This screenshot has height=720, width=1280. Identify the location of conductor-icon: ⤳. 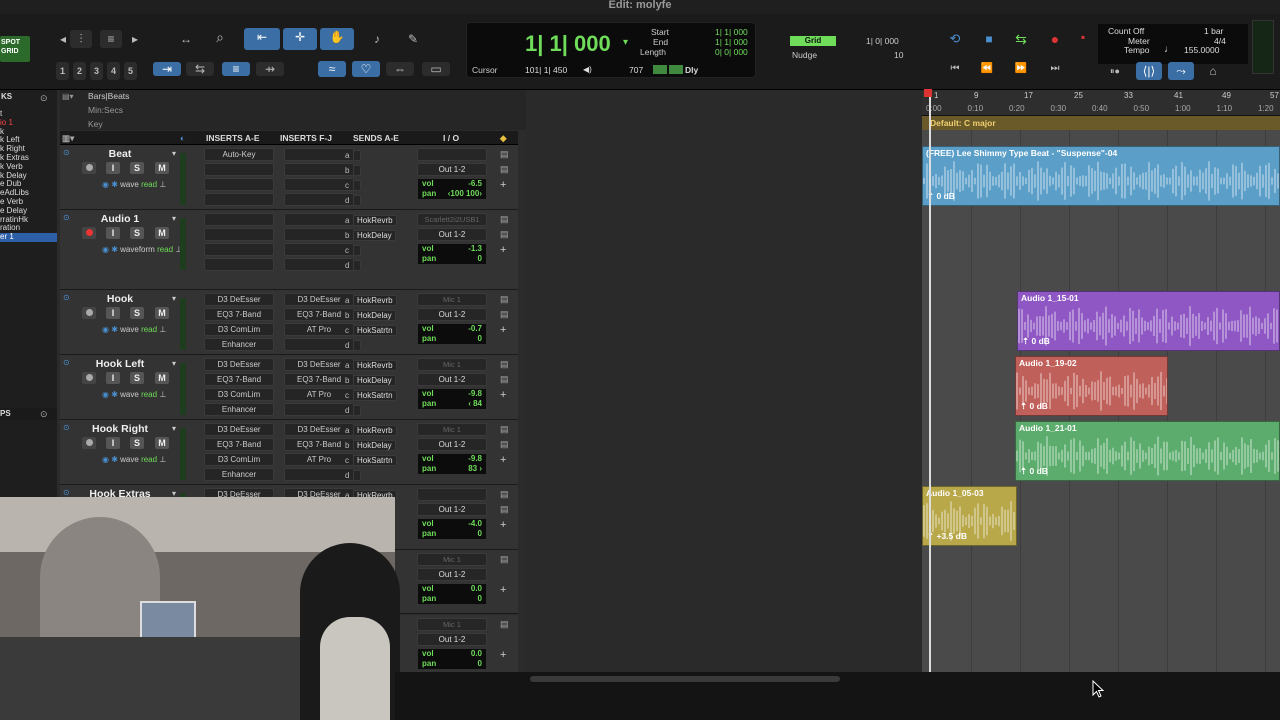
(1181, 71).